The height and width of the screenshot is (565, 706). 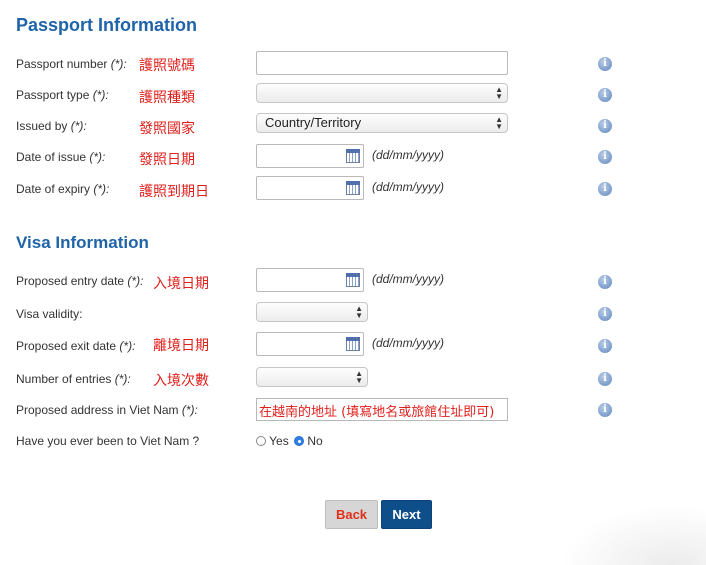 I want to click on visa-section-heading: Visa Information, so click(x=82, y=242).